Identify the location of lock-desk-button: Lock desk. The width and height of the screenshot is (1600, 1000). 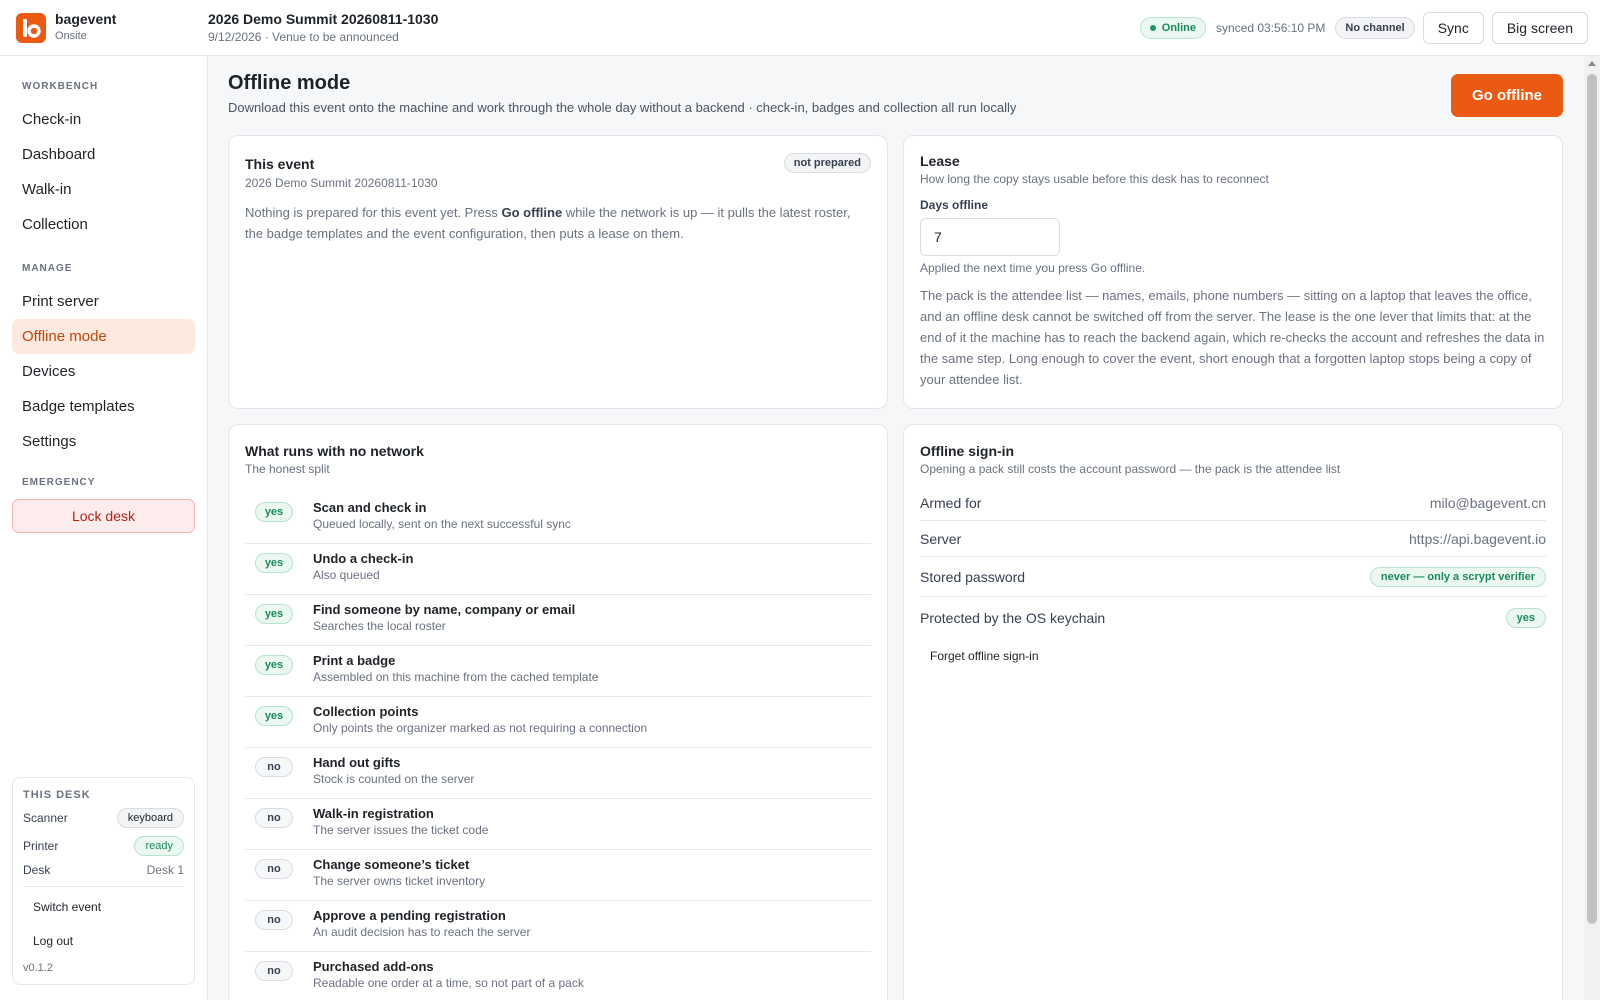
(103, 516).